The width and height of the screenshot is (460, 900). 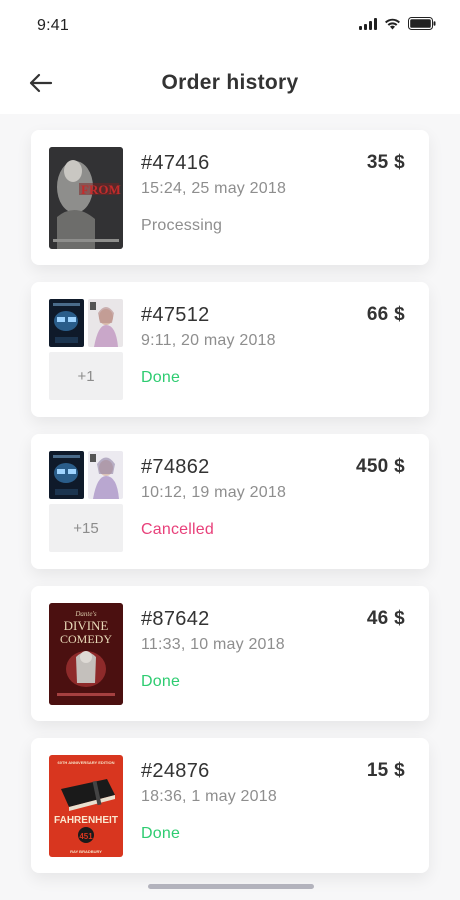 What do you see at coordinates (175, 163) in the screenshot?
I see `order-id: #47416` at bounding box center [175, 163].